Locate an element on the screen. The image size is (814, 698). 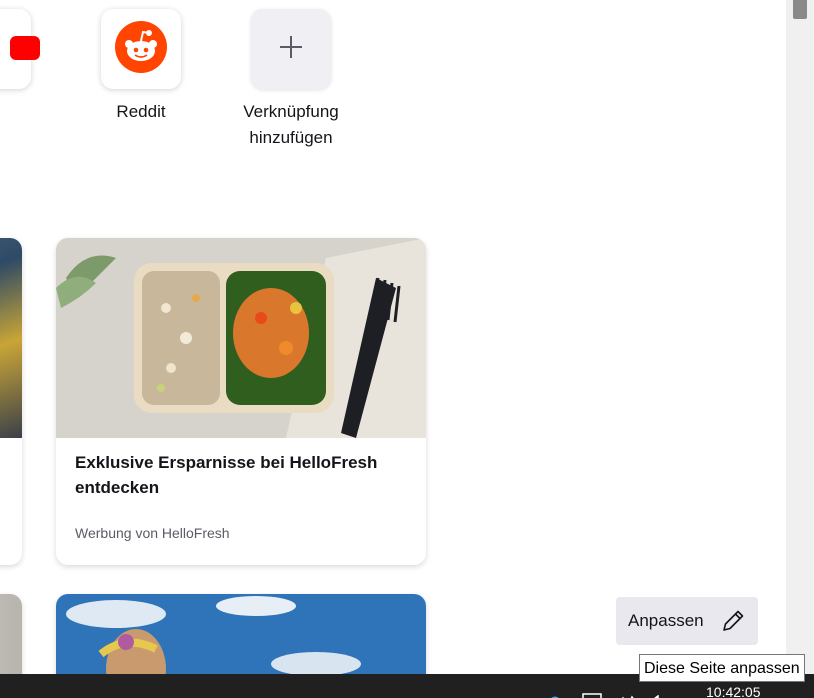
shortcut-reddit-label: Reddit is located at coordinates (141, 111).